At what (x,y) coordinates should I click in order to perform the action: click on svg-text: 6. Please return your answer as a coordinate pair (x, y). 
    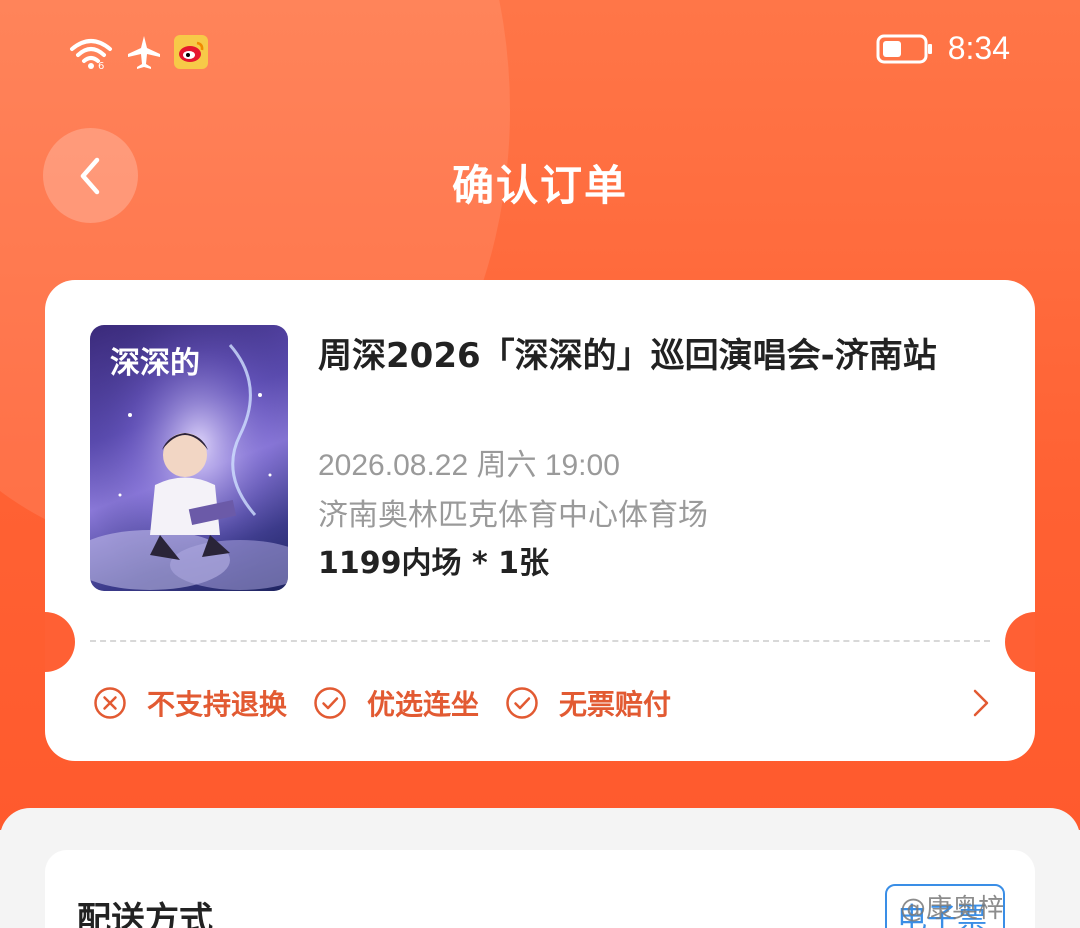
    Looking at the image, I should click on (101, 65).